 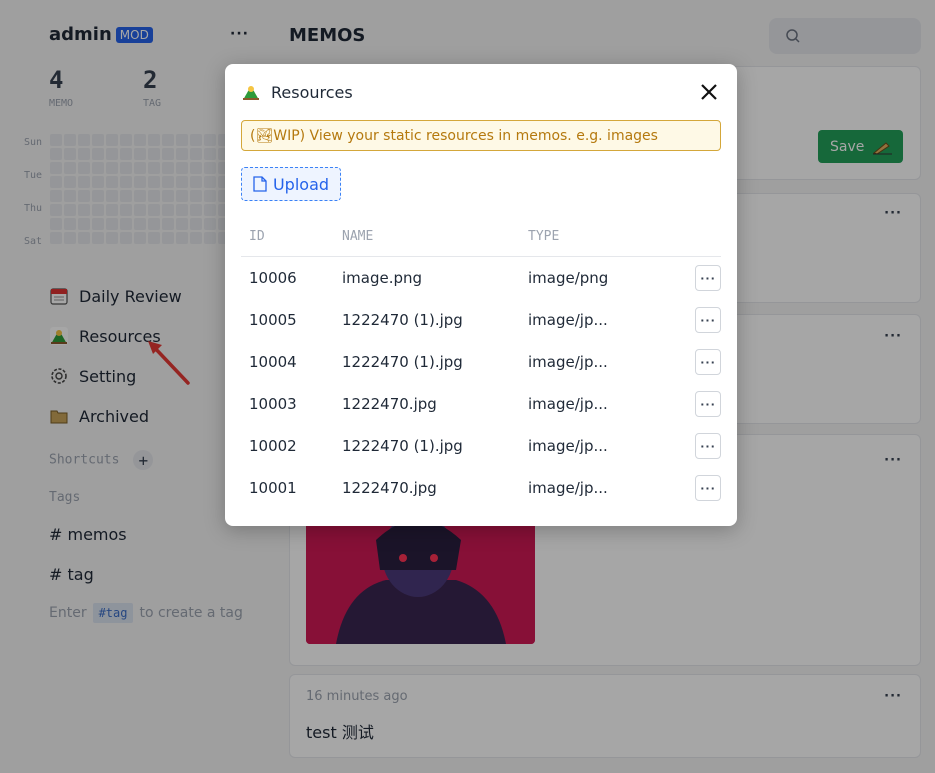 I want to click on dialog-title: Resources, so click(x=312, y=92).